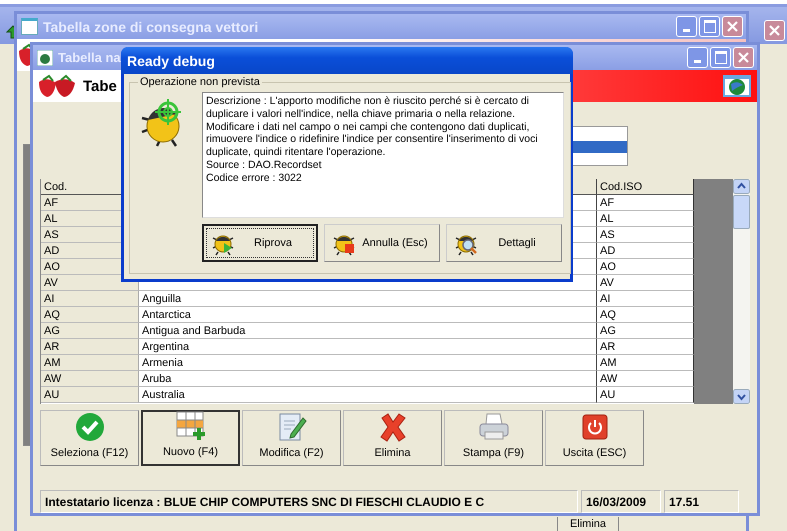 Image resolution: width=787 pixels, height=531 pixels. Describe the element at coordinates (368, 315) in the screenshot. I see `table-cell: Antarctica` at that location.